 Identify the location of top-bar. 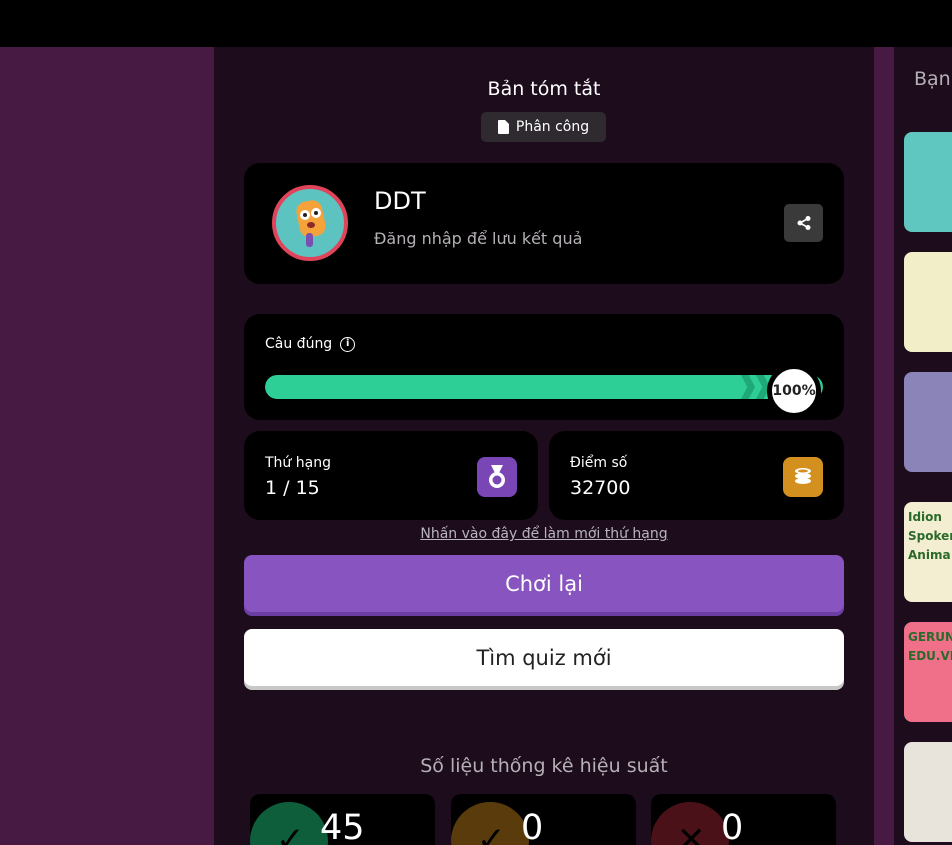
(476, 23).